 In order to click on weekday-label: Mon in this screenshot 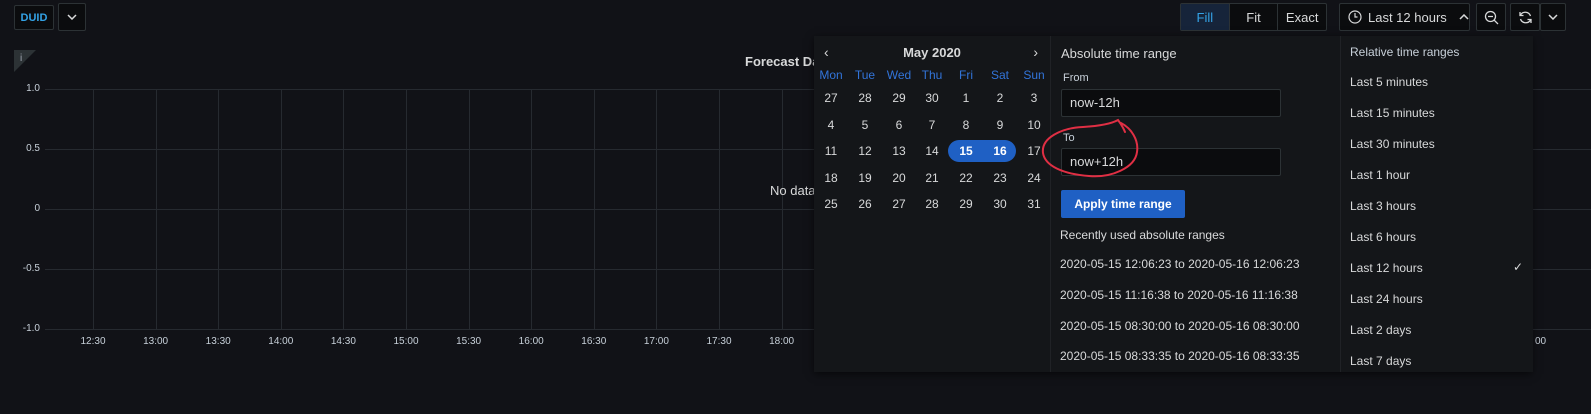, I will do `click(831, 75)`.